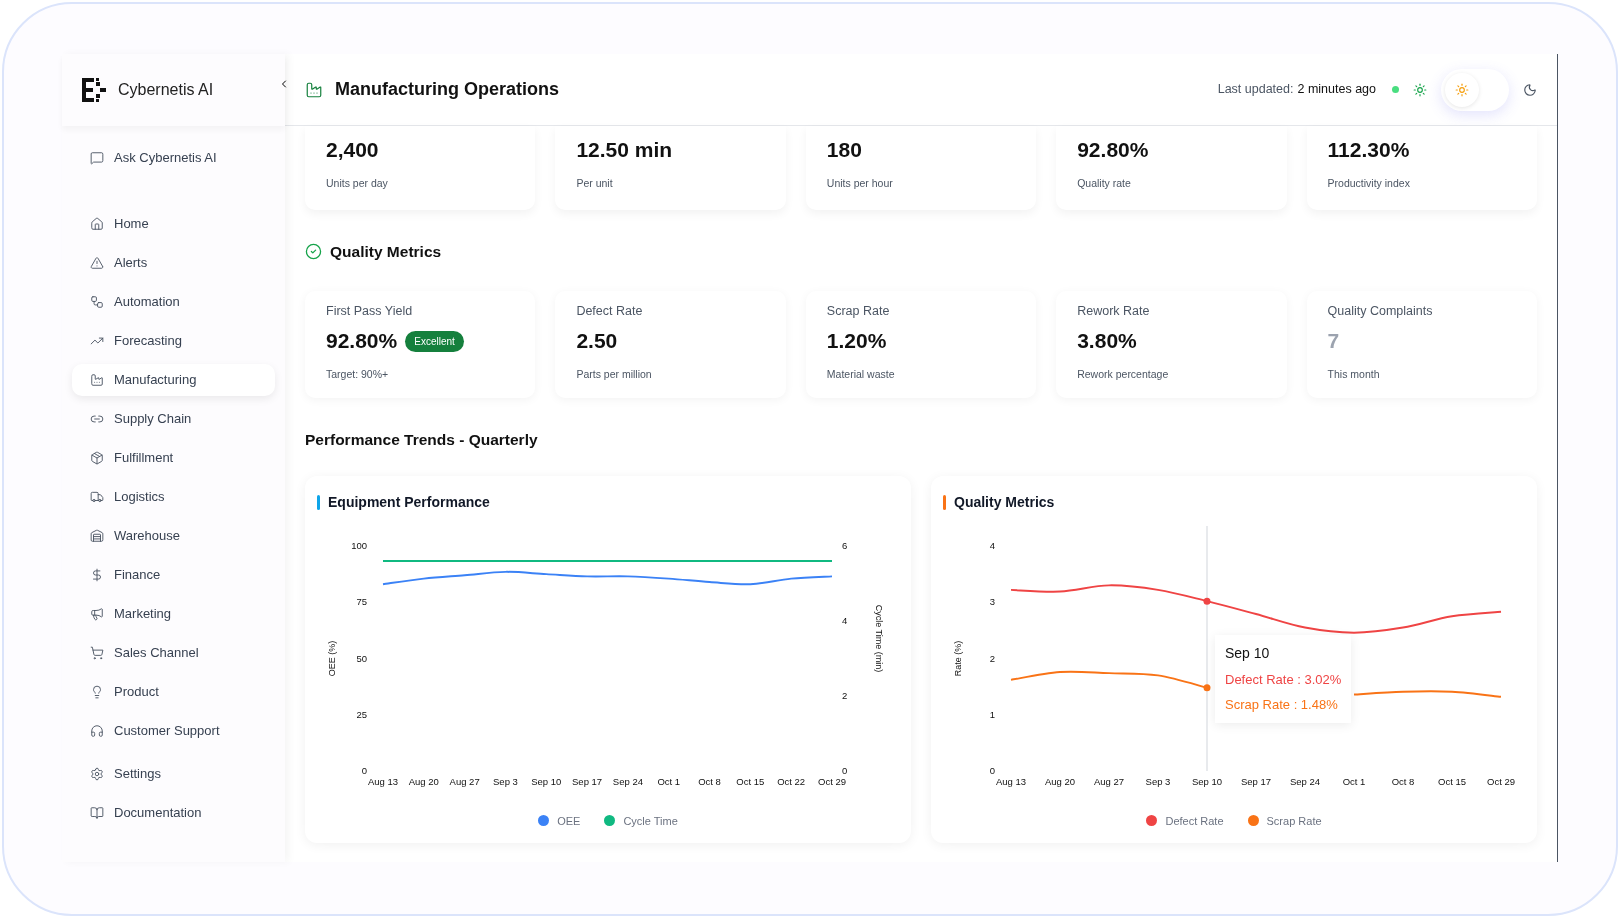 The height and width of the screenshot is (918, 1620). Describe the element at coordinates (879, 638) in the screenshot. I see `axis-title: Cycle Time (min)` at that location.